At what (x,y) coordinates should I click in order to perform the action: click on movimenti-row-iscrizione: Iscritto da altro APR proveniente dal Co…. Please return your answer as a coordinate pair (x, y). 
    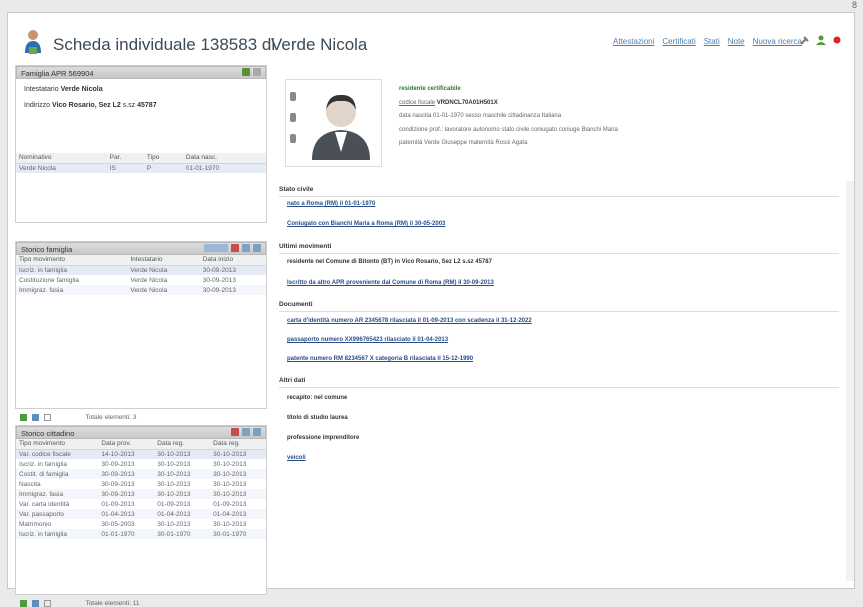
    Looking at the image, I should click on (390, 283).